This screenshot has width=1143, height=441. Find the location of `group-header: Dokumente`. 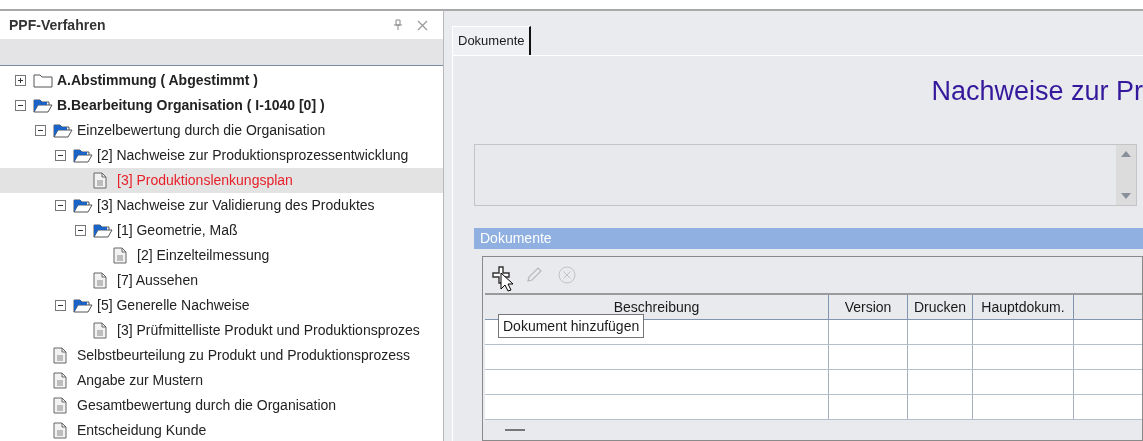

group-header: Dokumente is located at coordinates (808, 238).